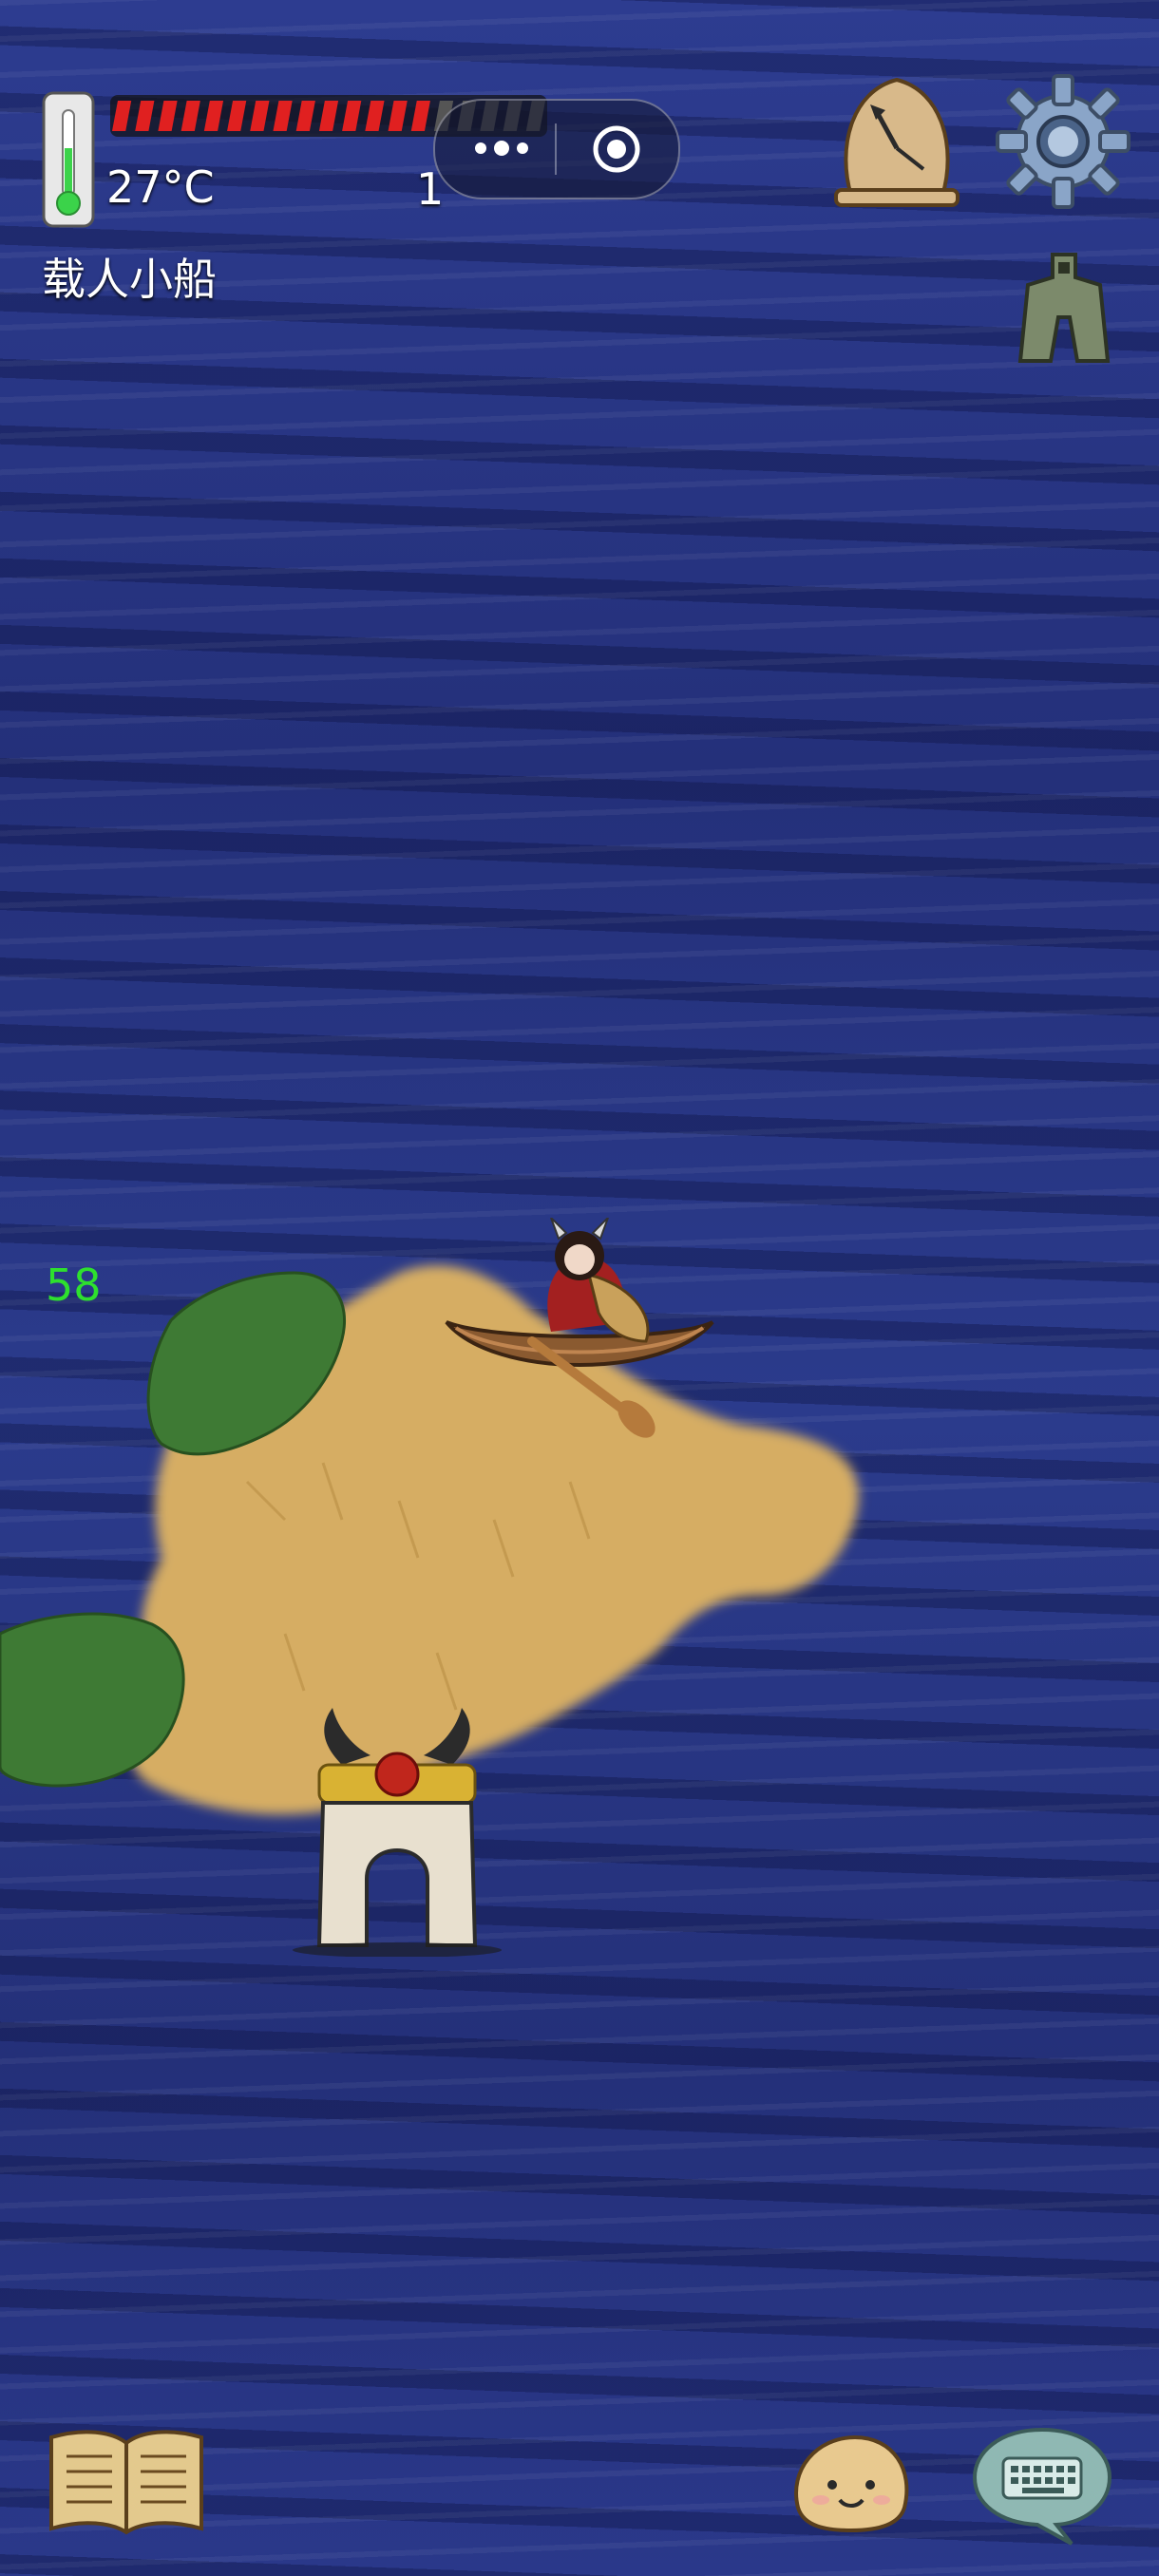 This screenshot has width=1159, height=2576. What do you see at coordinates (851, 2483) in the screenshot?
I see `face-icon` at bounding box center [851, 2483].